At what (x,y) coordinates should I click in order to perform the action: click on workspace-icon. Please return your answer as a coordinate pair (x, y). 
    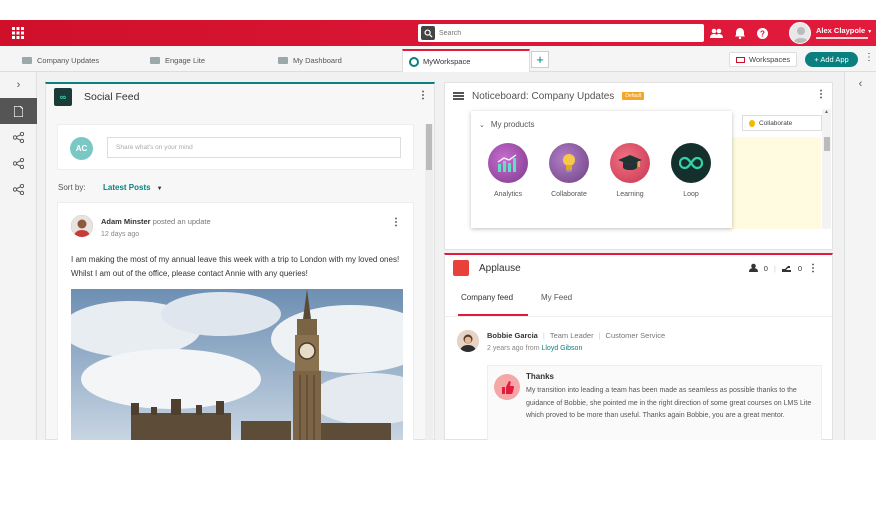
    Looking at the image, I should click on (414, 61).